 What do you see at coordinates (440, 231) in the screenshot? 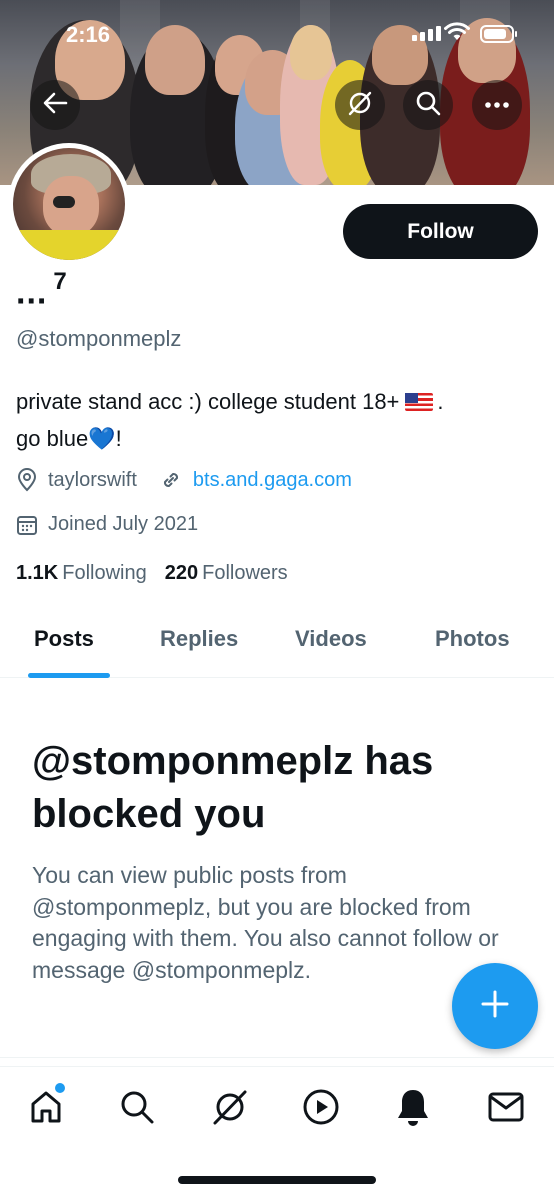
I see `follow-button: Follow` at bounding box center [440, 231].